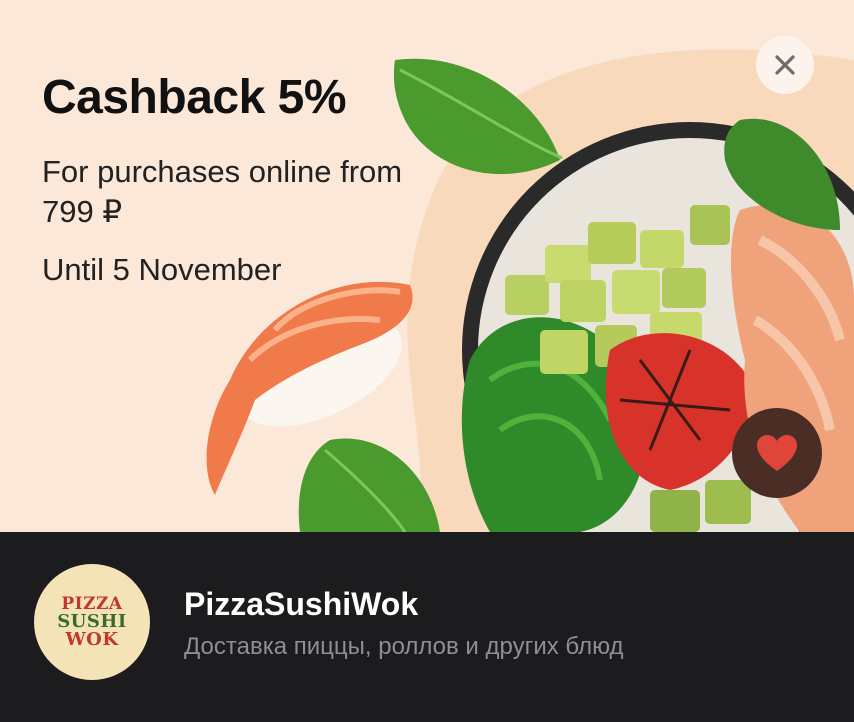 This screenshot has height=722, width=854. What do you see at coordinates (301, 604) in the screenshot?
I see `merchant-name: PizzaSushiWok` at bounding box center [301, 604].